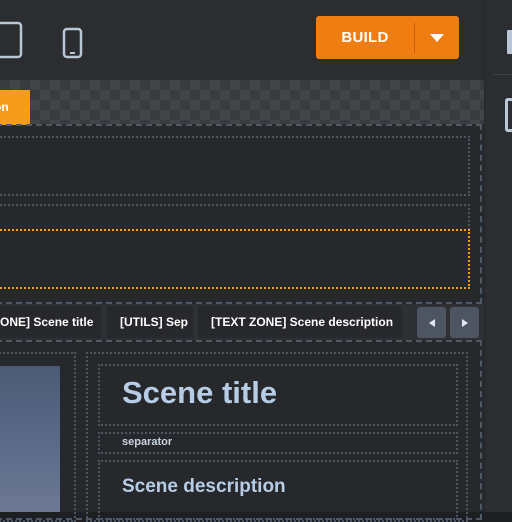  I want to click on breadcrumb-item: [...ONE] Scene title, so click(50, 322).